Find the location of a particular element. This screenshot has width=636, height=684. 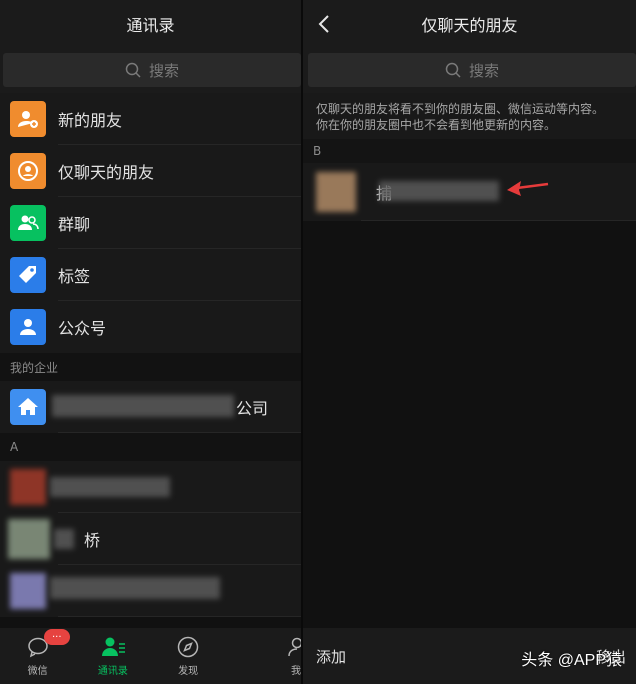

menu-item-chat-only-friends: 仅聊天的朋友 is located at coordinates (150, 171).